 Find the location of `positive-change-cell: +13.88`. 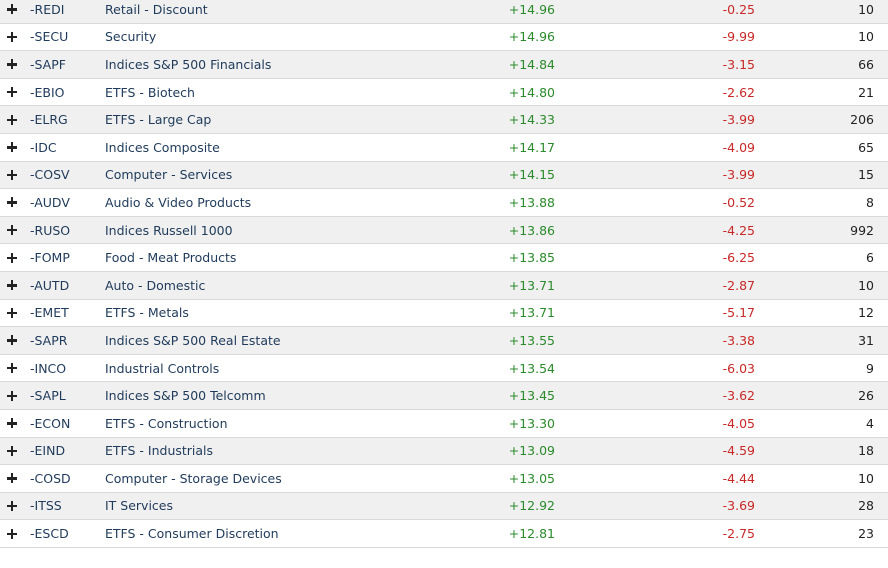

positive-change-cell: +13.88 is located at coordinates (531, 202).